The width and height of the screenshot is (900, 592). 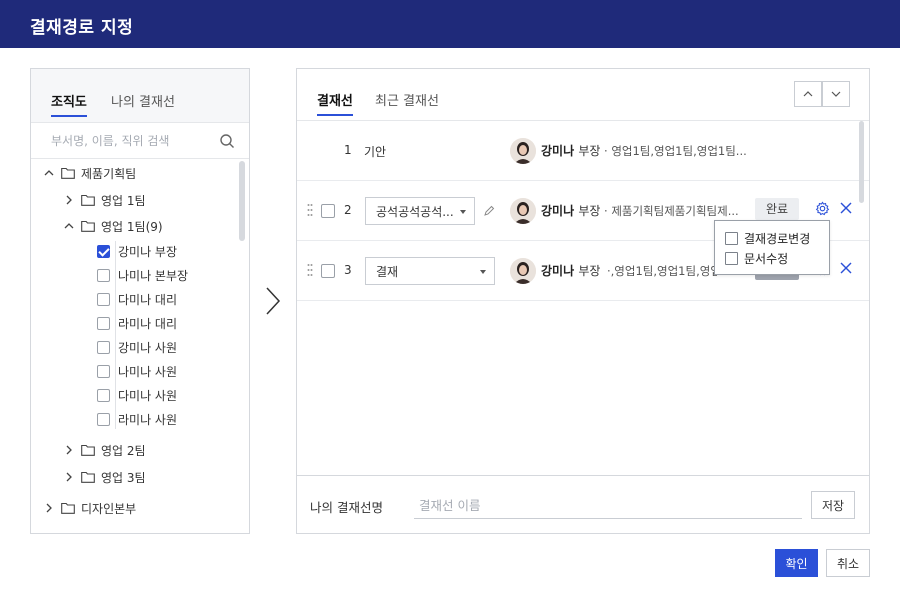 I want to click on move-up-button, so click(x=808, y=94).